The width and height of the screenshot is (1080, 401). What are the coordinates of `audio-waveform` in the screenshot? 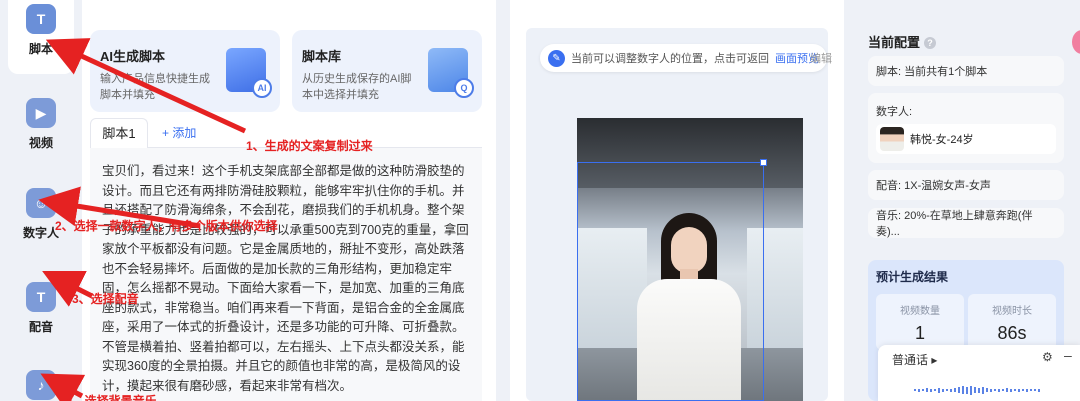 It's located at (979, 390).